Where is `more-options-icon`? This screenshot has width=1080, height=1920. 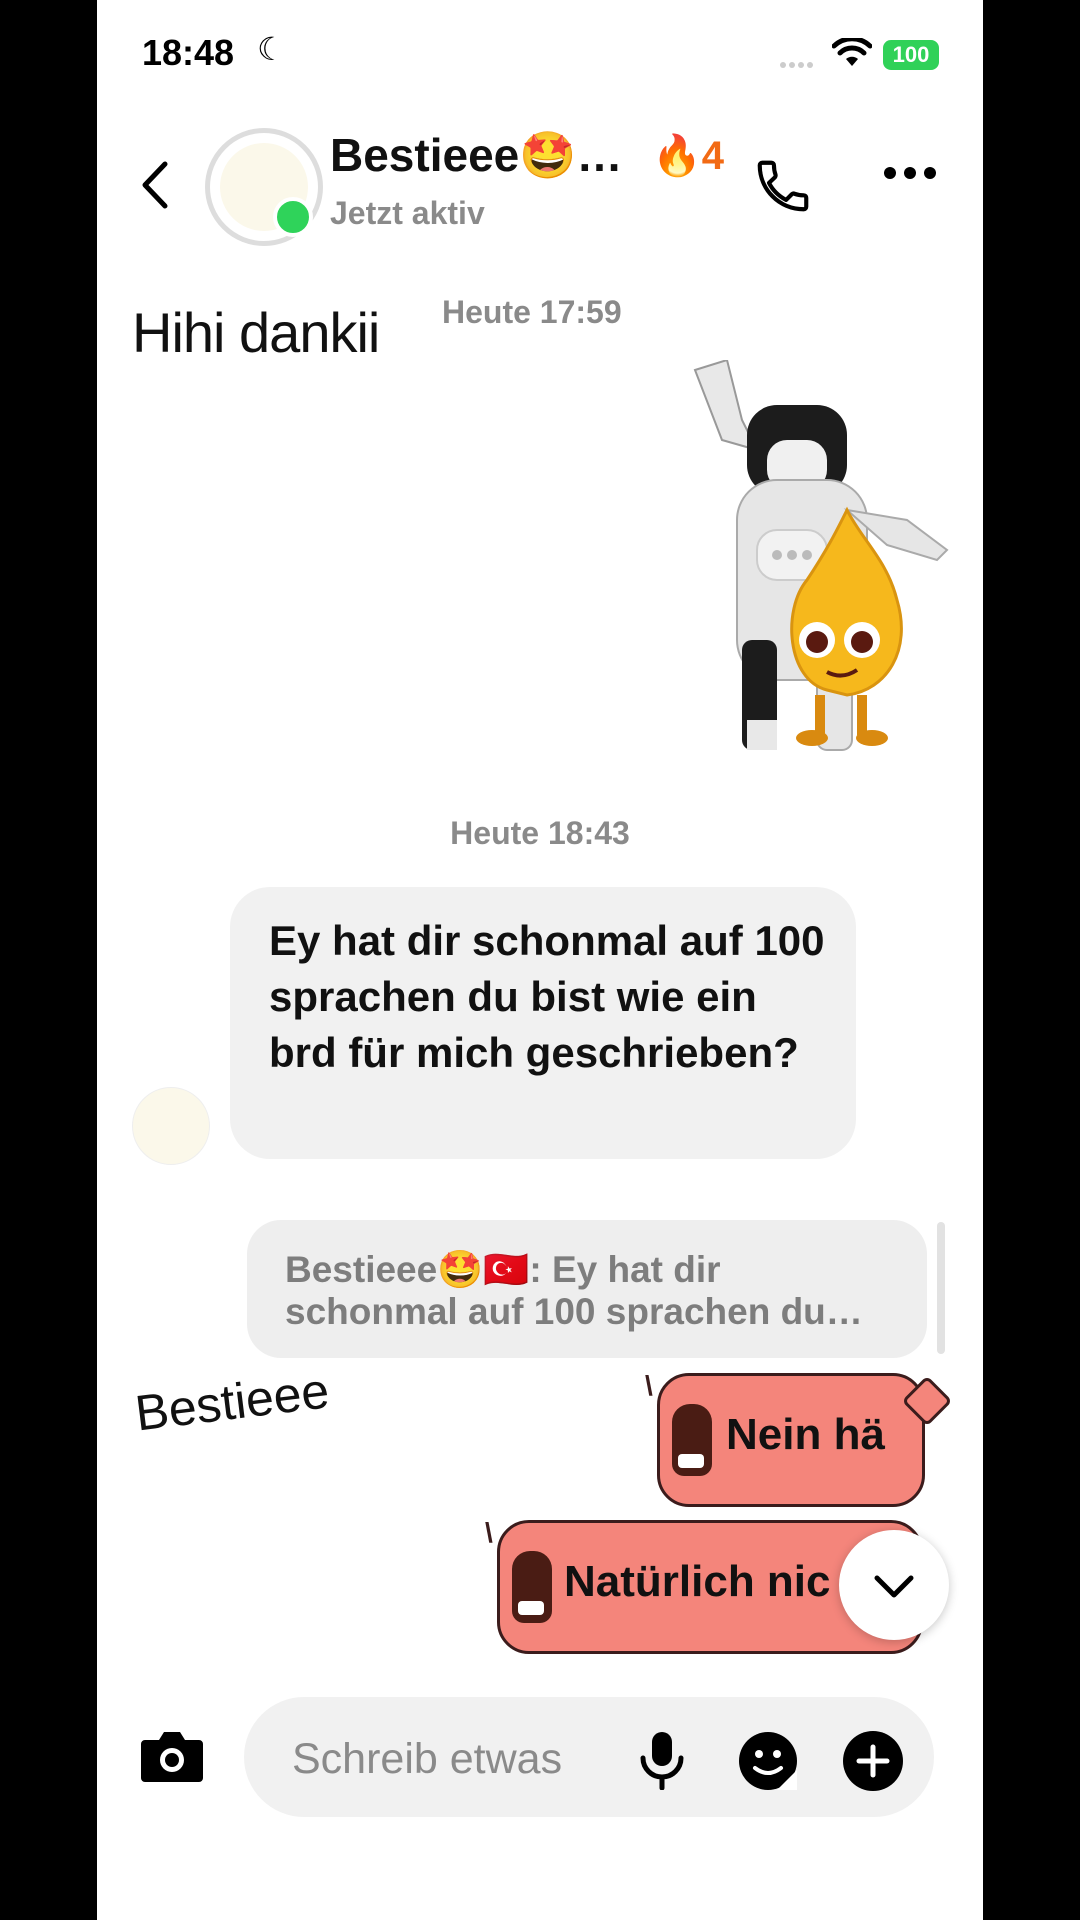
more-options-icon is located at coordinates (910, 175).